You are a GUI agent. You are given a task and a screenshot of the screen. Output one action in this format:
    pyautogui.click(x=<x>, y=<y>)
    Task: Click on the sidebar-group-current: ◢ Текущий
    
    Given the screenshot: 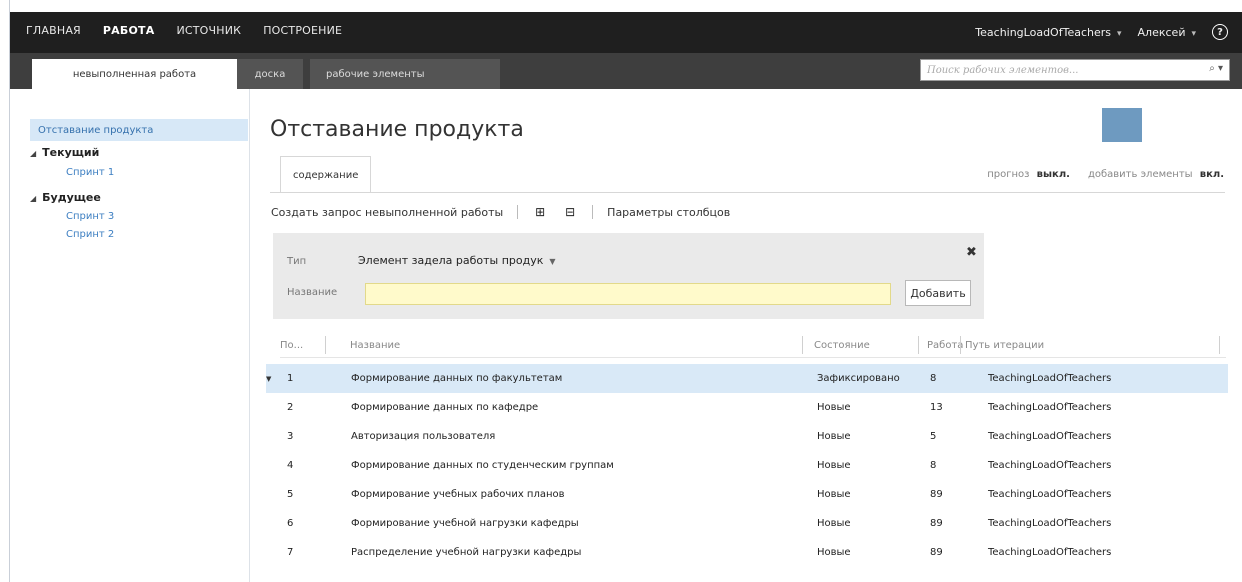 What is the action you would take?
    pyautogui.click(x=64, y=152)
    